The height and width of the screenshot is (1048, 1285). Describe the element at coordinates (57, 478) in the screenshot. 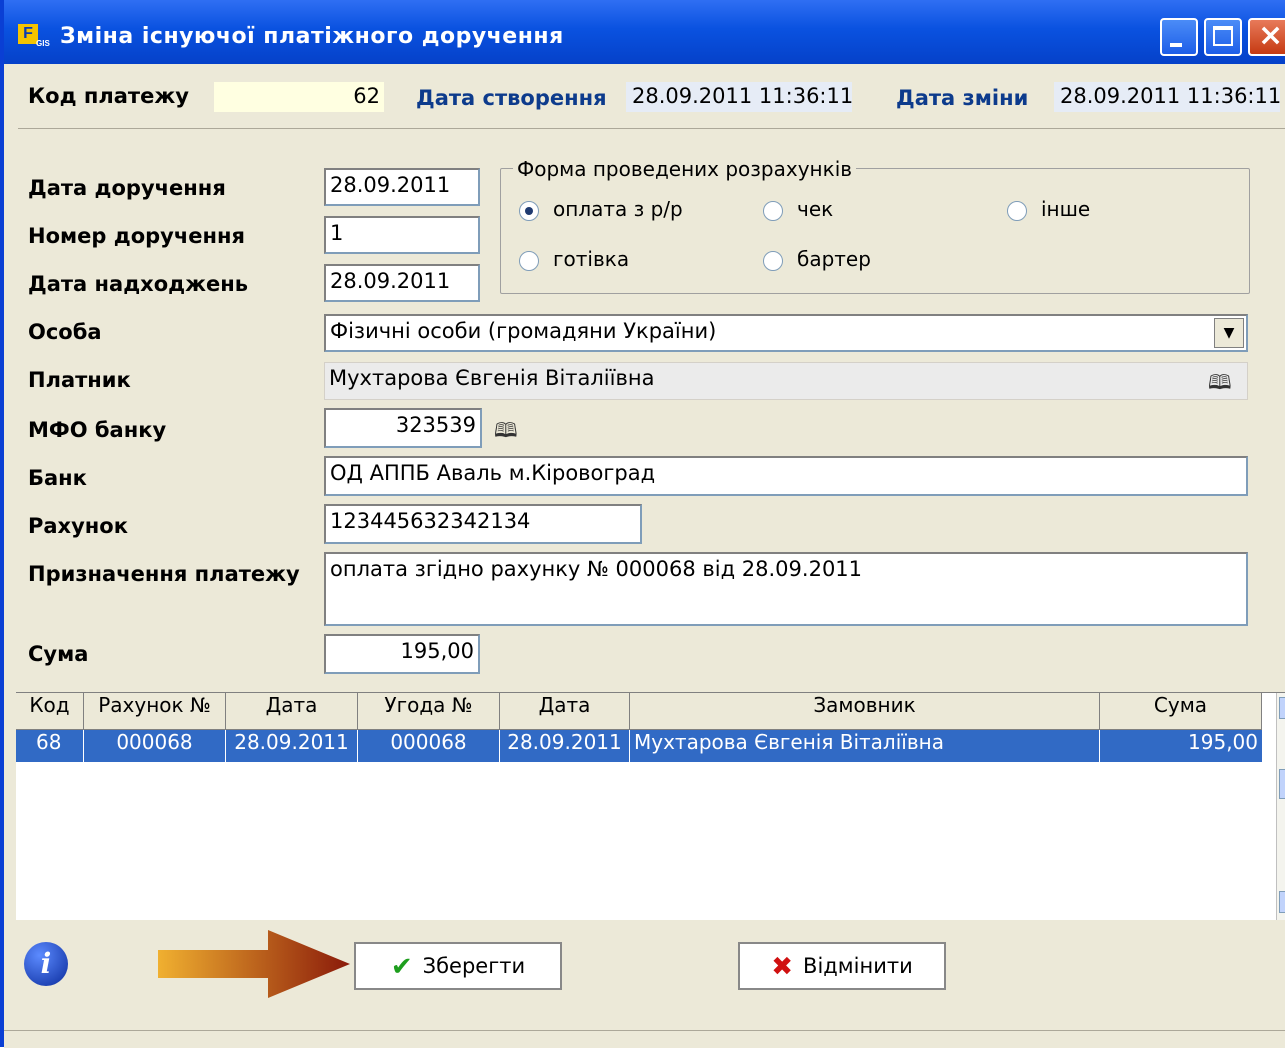

I see `bank-label: Банк` at that location.